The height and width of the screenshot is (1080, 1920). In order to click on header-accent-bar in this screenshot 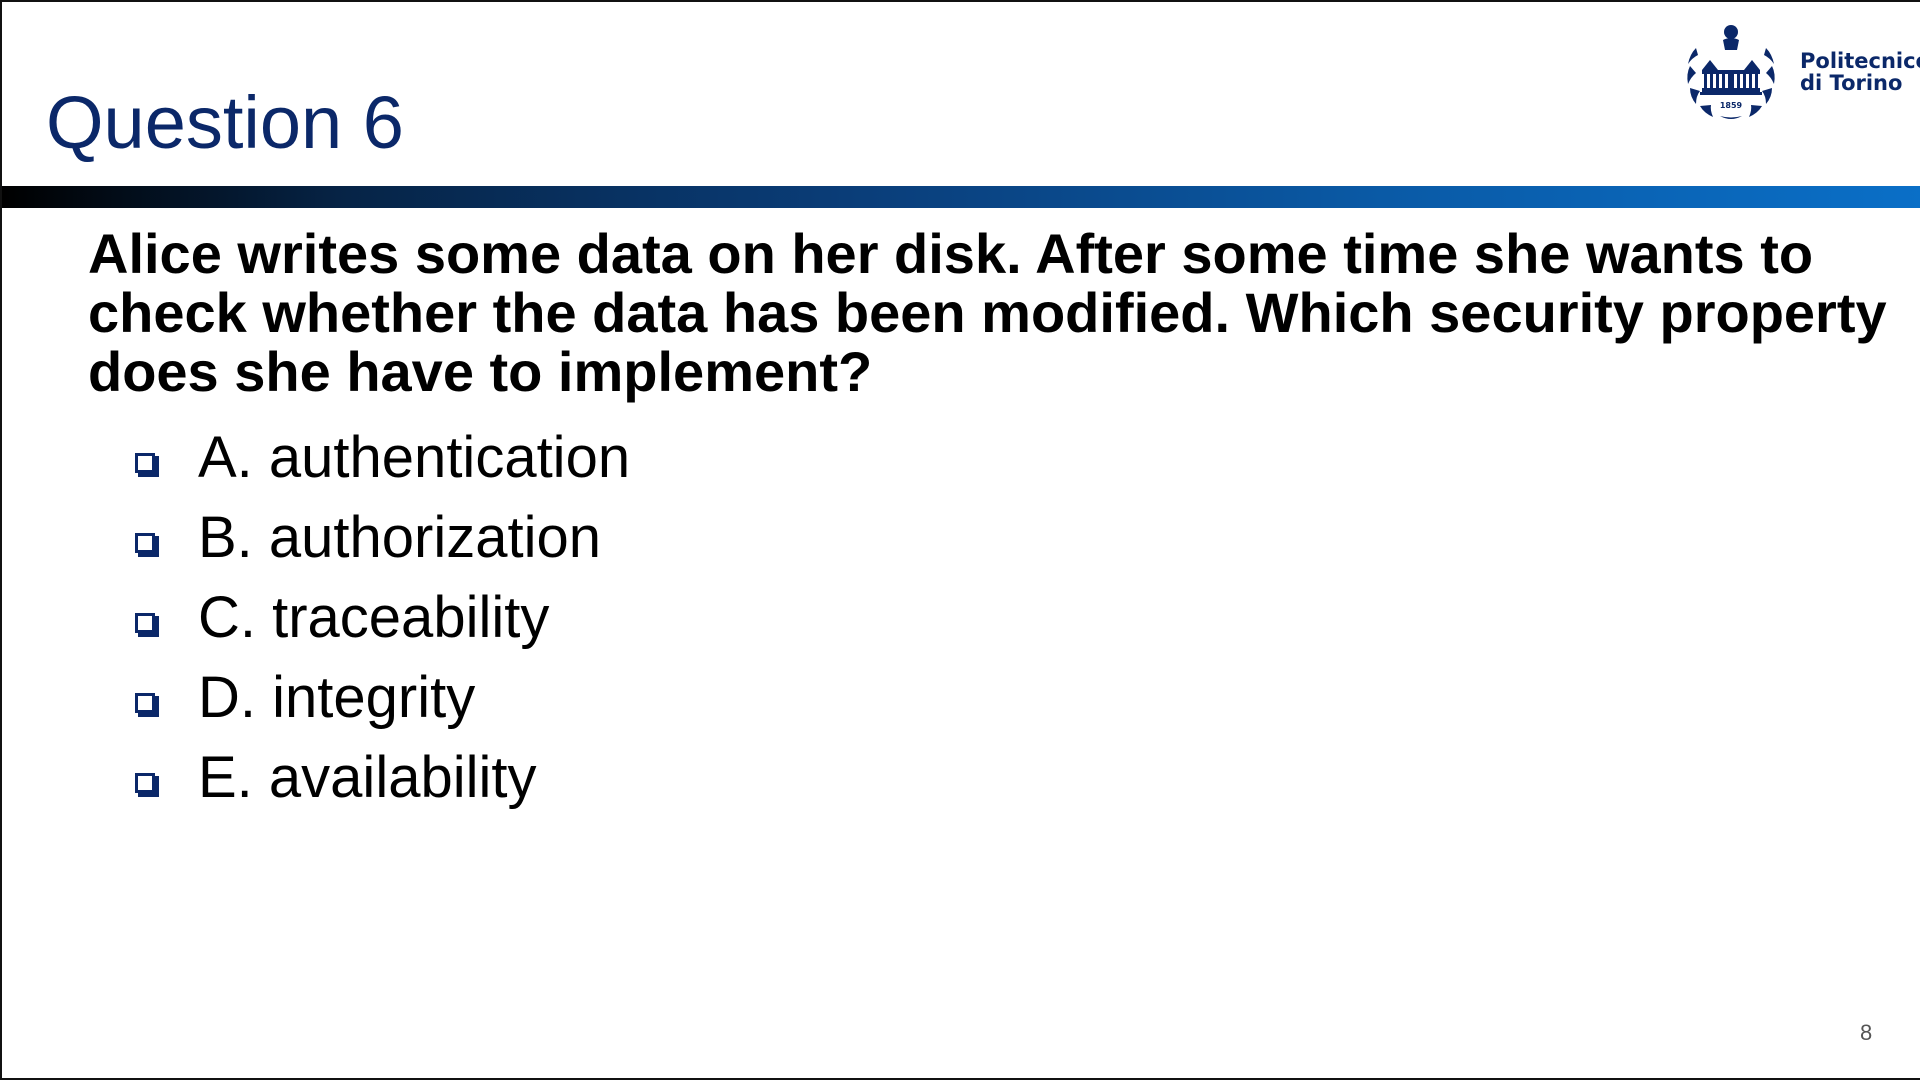, I will do `click(961, 197)`.